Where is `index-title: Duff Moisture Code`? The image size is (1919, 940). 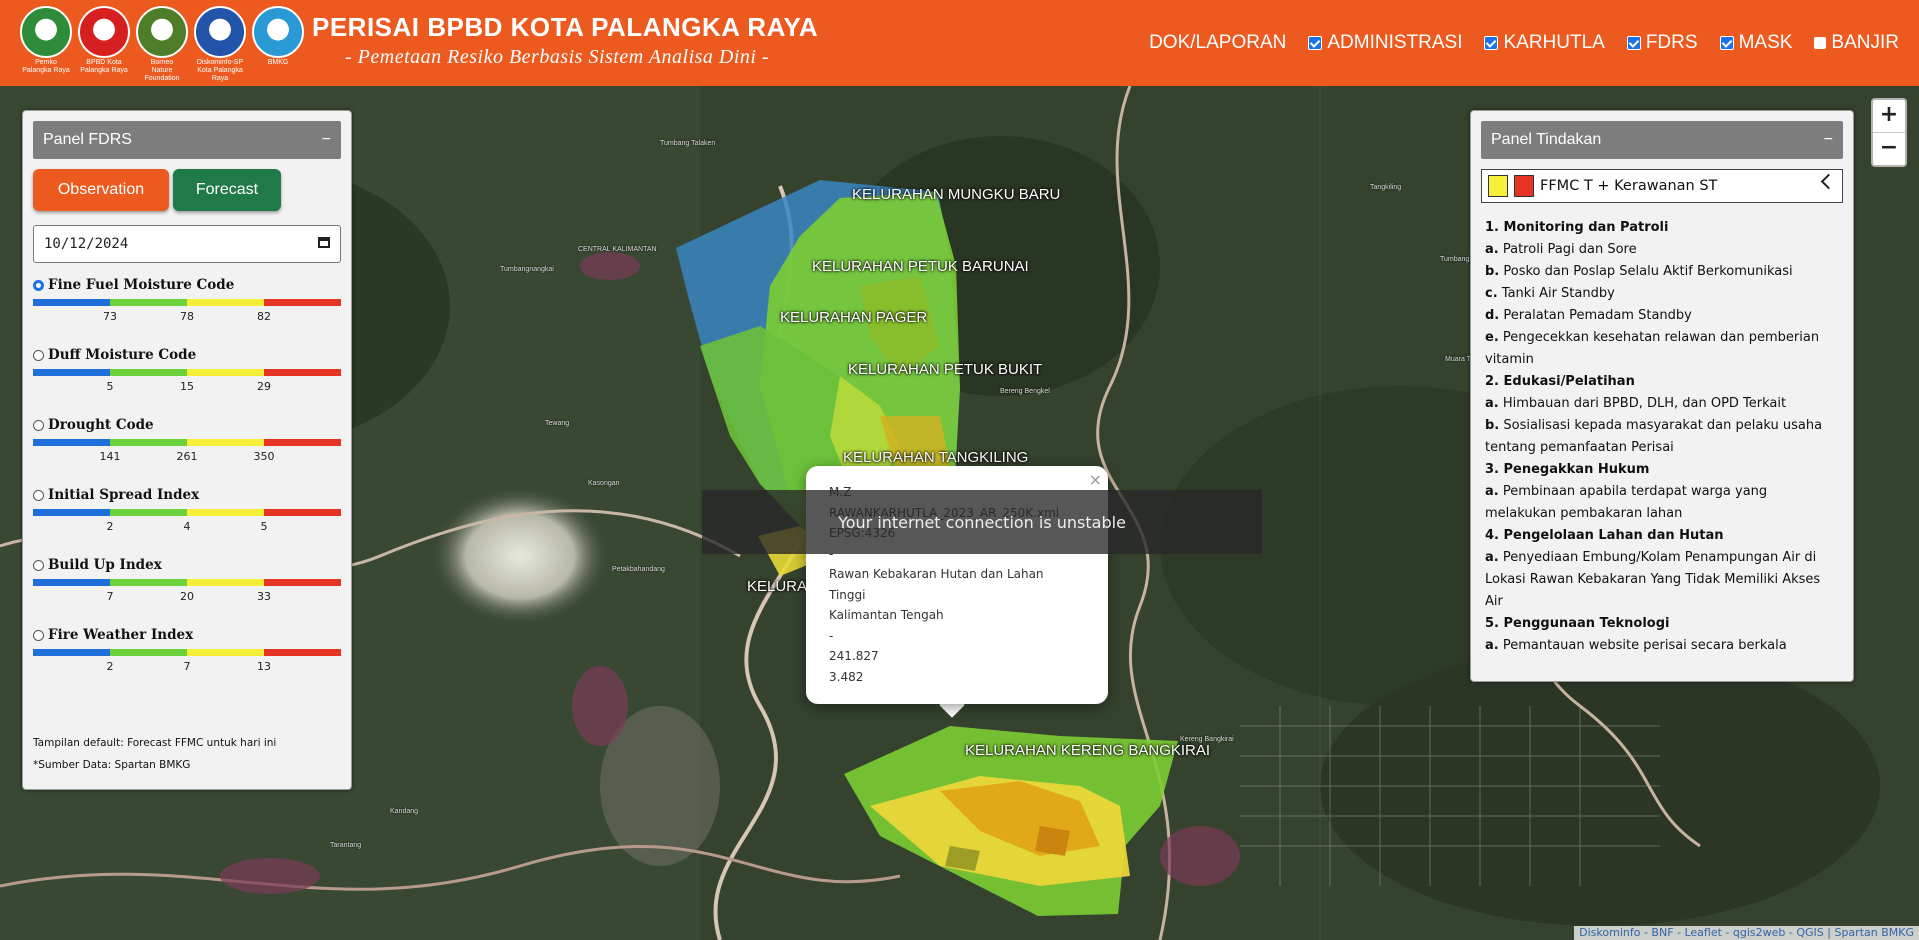 index-title: Duff Moisture Code is located at coordinates (187, 355).